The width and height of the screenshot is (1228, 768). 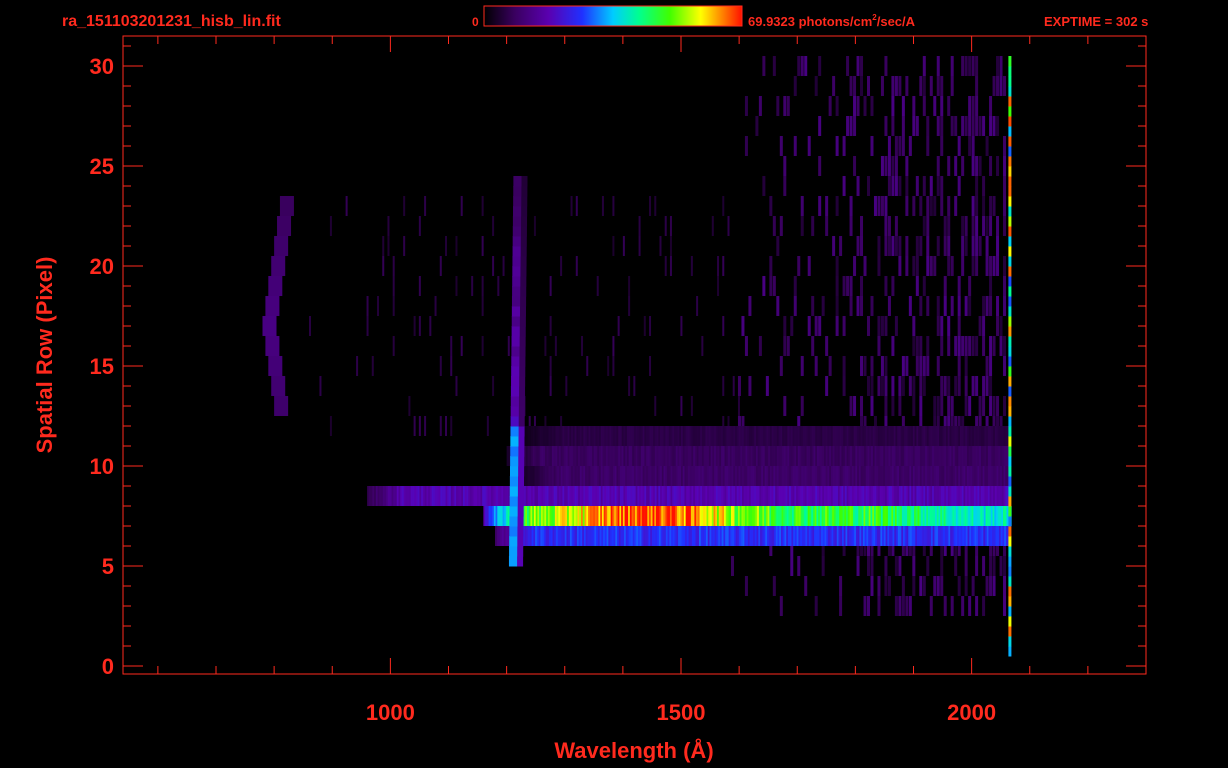 What do you see at coordinates (1007, 496) in the screenshot?
I see `spectrum-cell` at bounding box center [1007, 496].